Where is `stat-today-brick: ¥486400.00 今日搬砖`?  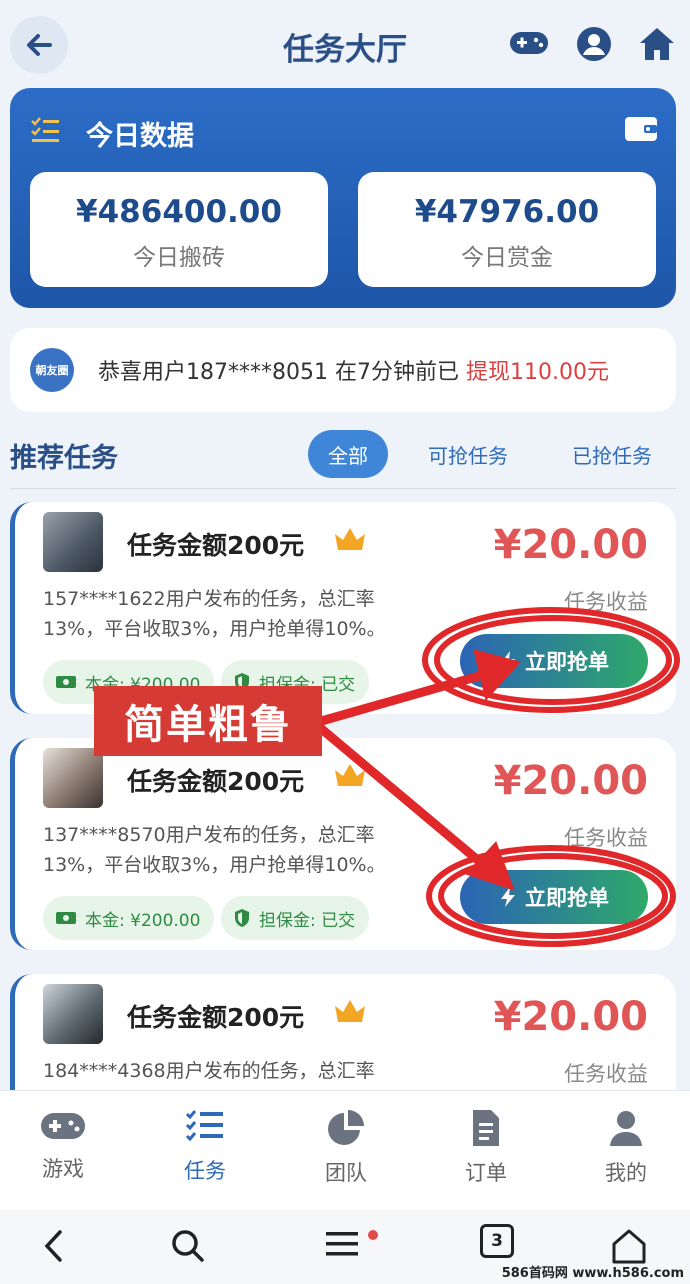
stat-today-brick: ¥486400.00 今日搬砖 is located at coordinates (179, 229).